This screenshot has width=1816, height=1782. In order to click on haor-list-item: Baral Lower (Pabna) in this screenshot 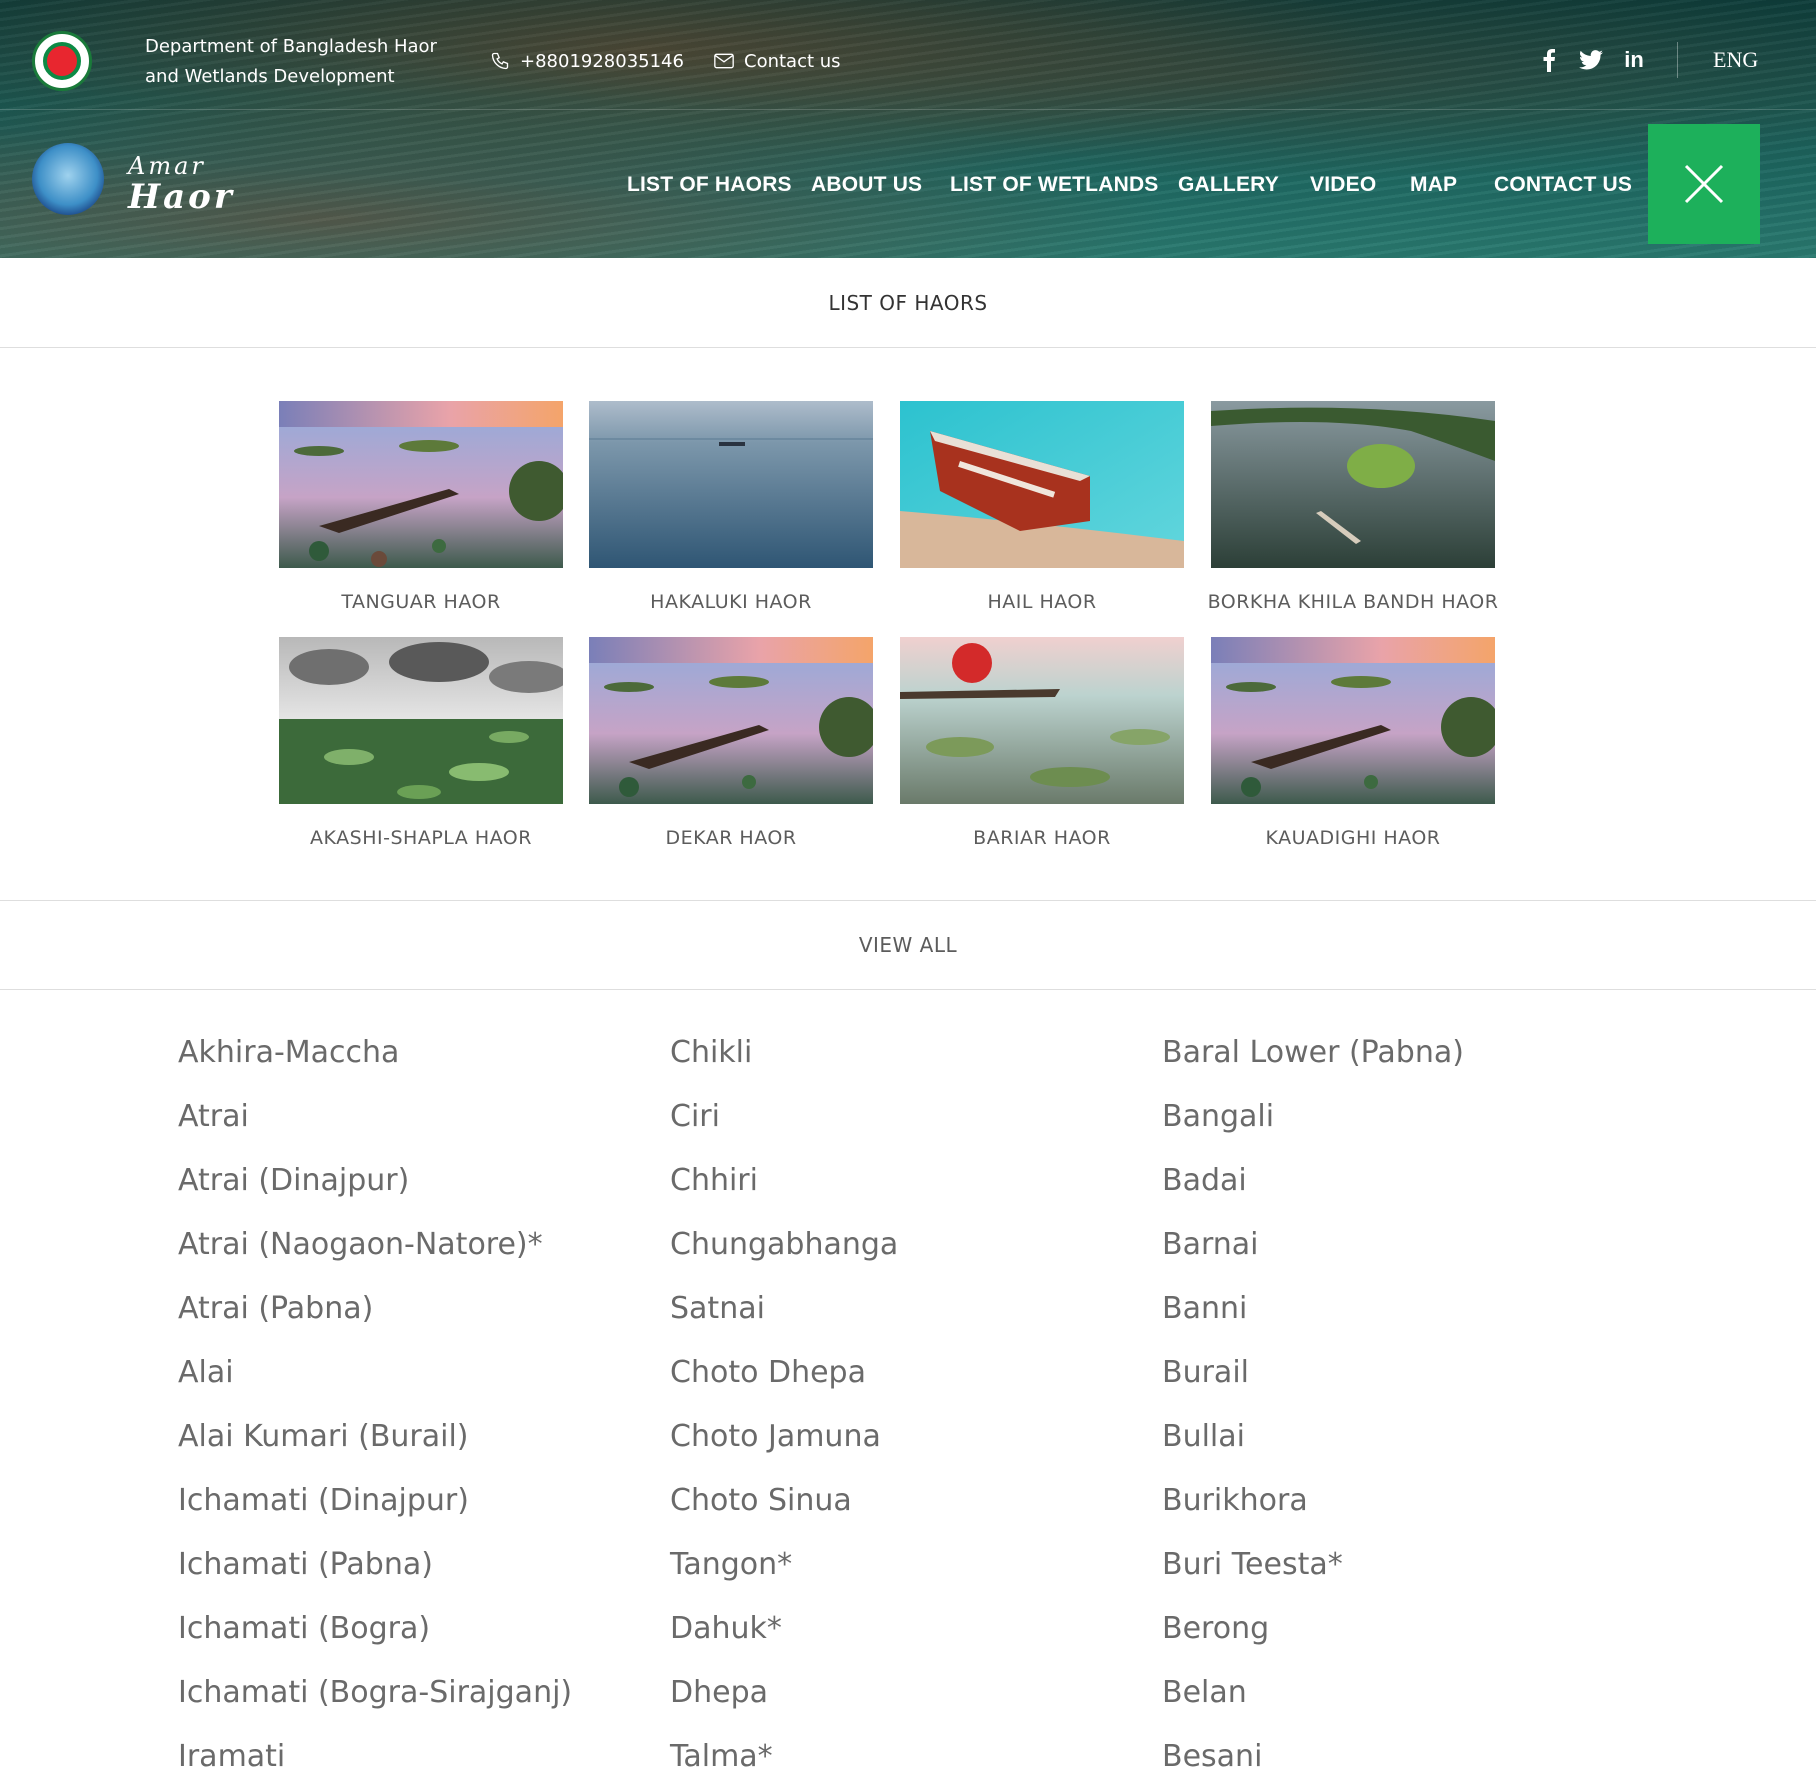, I will do `click(1313, 1053)`.